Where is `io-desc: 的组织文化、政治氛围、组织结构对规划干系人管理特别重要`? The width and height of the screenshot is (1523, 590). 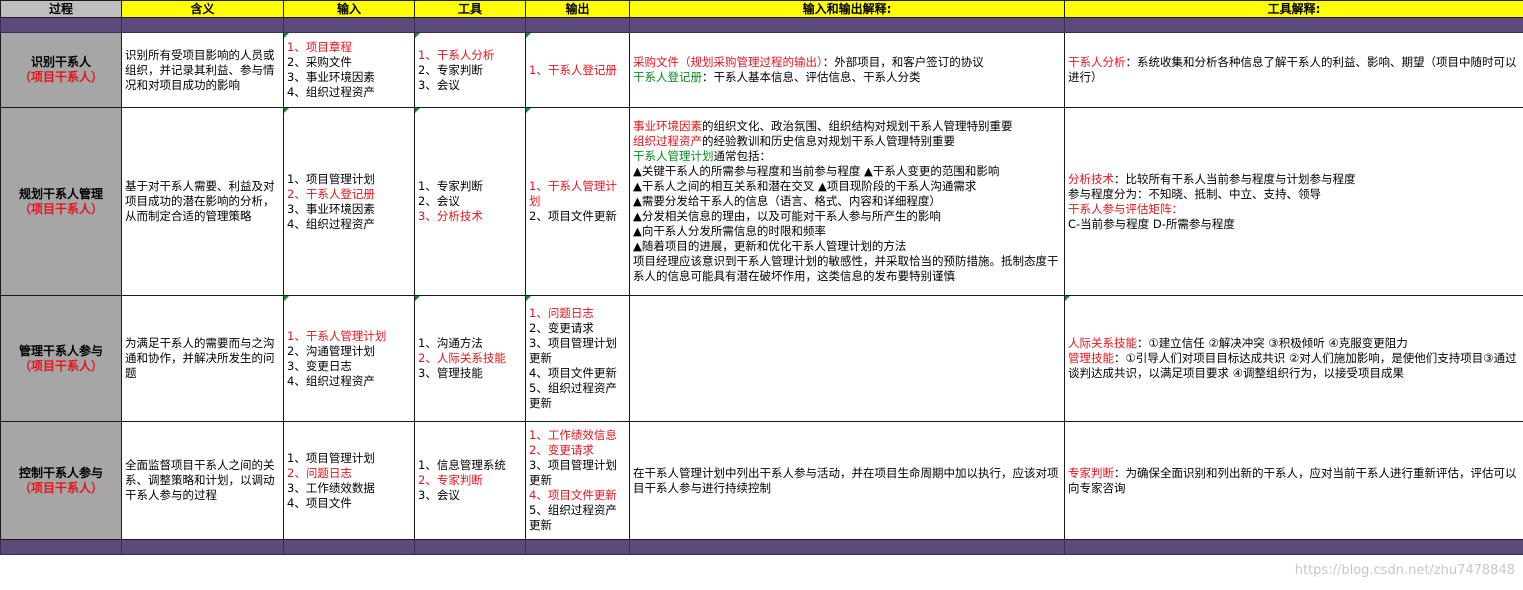 io-desc: 的组织文化、政治氛围、组织结构对规划干系人管理特别重要 is located at coordinates (857, 126).